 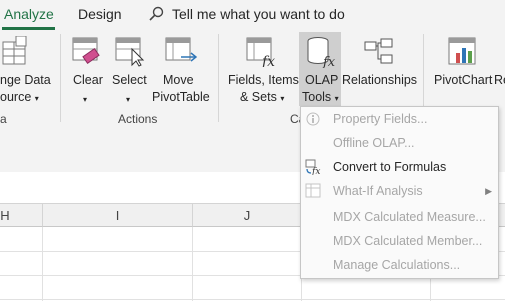 I want to click on tab-design: Design, so click(x=100, y=14).